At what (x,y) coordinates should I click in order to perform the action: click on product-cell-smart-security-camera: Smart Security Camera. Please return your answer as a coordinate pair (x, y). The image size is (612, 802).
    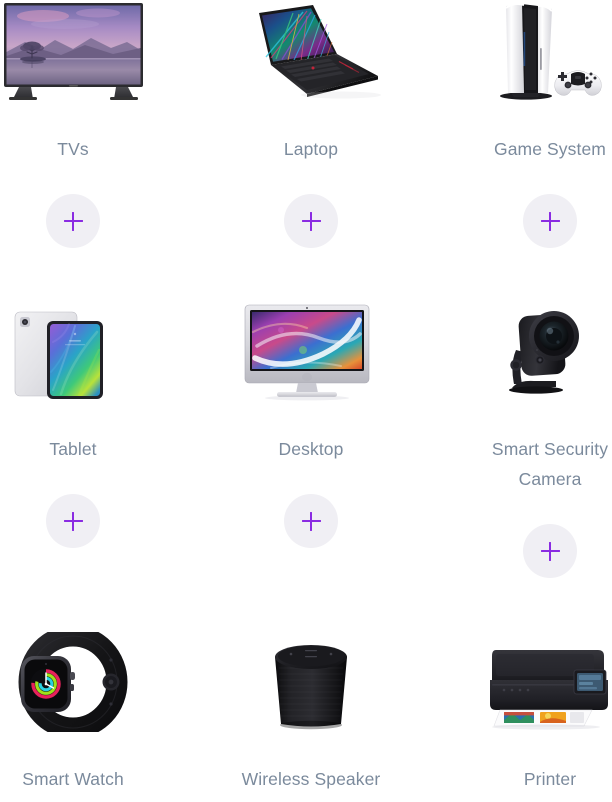
    Looking at the image, I should click on (521, 439).